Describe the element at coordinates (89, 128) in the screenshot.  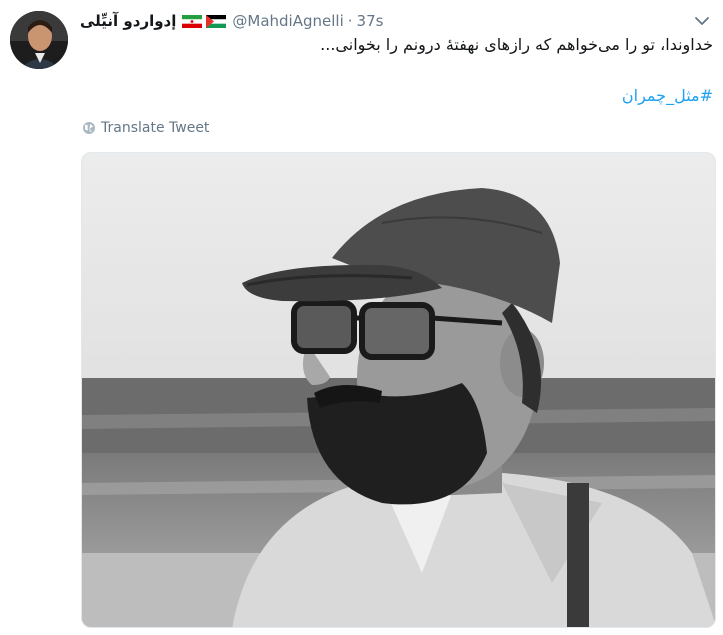
I see `globe-icon` at that location.